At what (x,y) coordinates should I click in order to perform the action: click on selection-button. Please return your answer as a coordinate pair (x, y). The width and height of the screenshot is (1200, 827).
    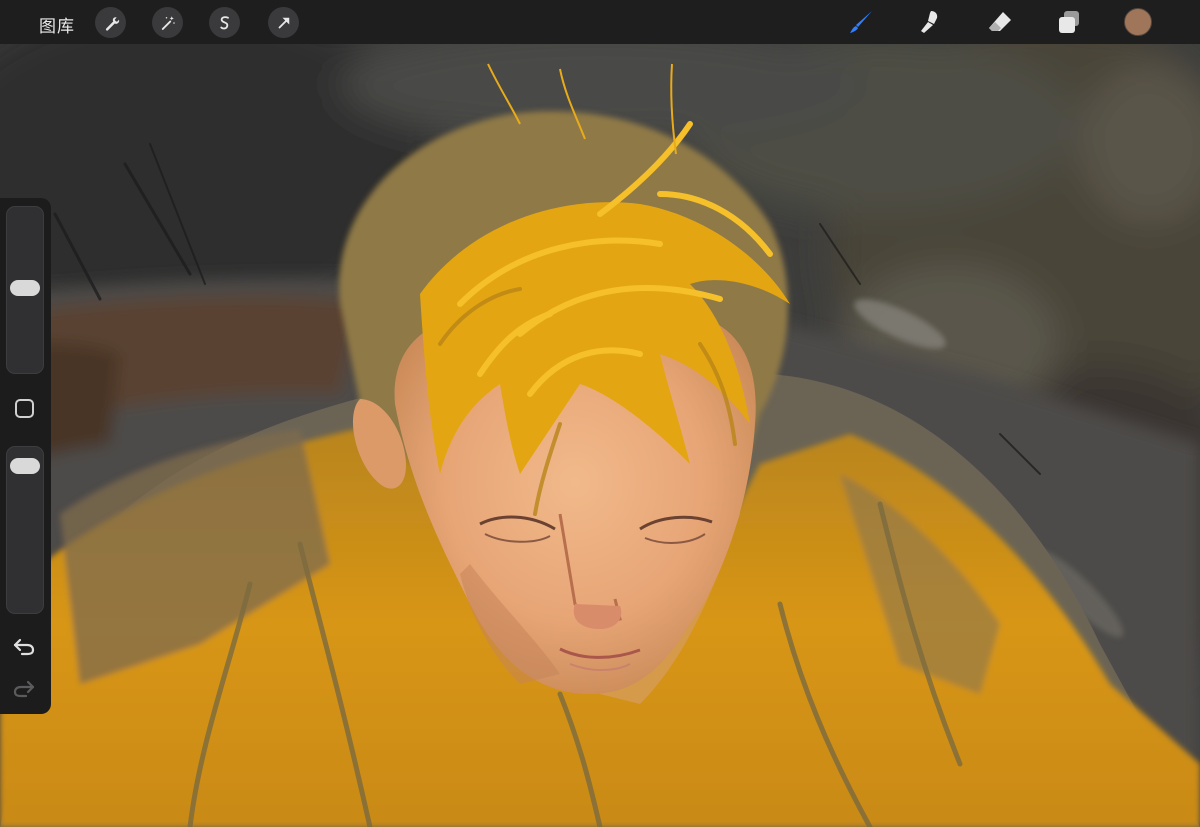
    Looking at the image, I should click on (224, 22).